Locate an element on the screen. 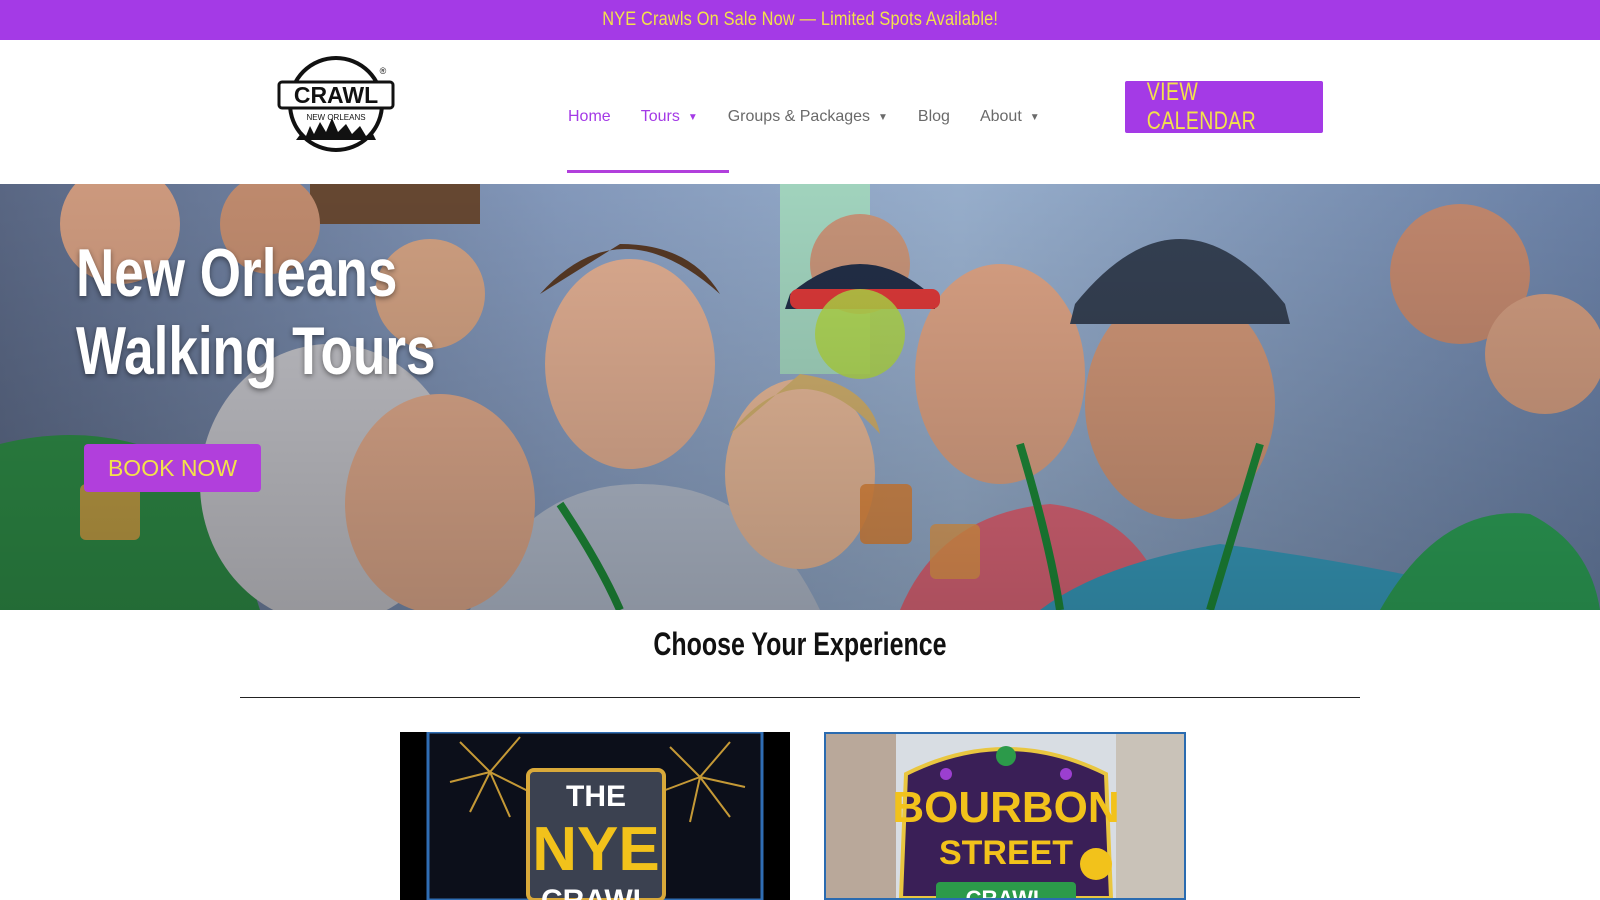 Image resolution: width=1600 pixels, height=900 pixels. nav-item-about: About ▼ is located at coordinates (1010, 117).